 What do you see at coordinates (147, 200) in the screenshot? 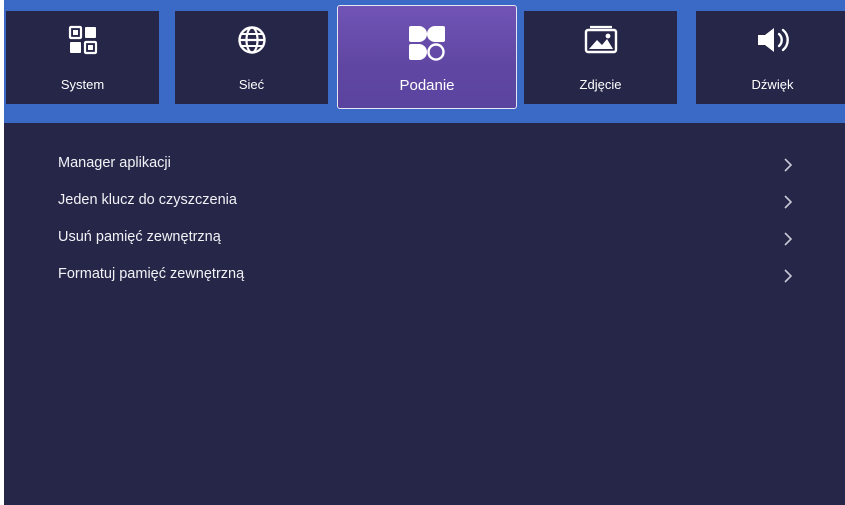
I see `menu-item-label: Jeden klucz do czyszczenia` at bounding box center [147, 200].